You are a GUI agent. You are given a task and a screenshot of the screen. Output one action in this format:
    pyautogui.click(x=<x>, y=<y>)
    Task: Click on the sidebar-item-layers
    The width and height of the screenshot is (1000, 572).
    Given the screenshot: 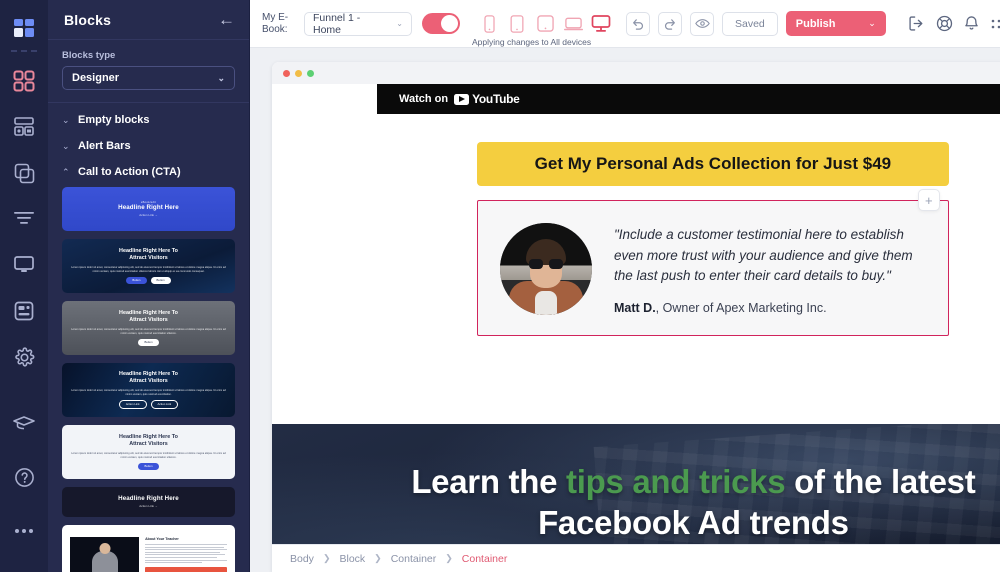 What is the action you would take?
    pyautogui.click(x=24, y=173)
    